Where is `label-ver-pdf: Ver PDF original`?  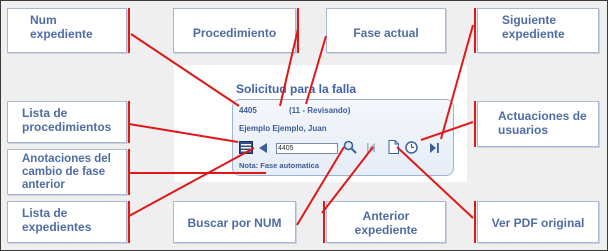 label-ver-pdf: Ver PDF original is located at coordinates (536, 222).